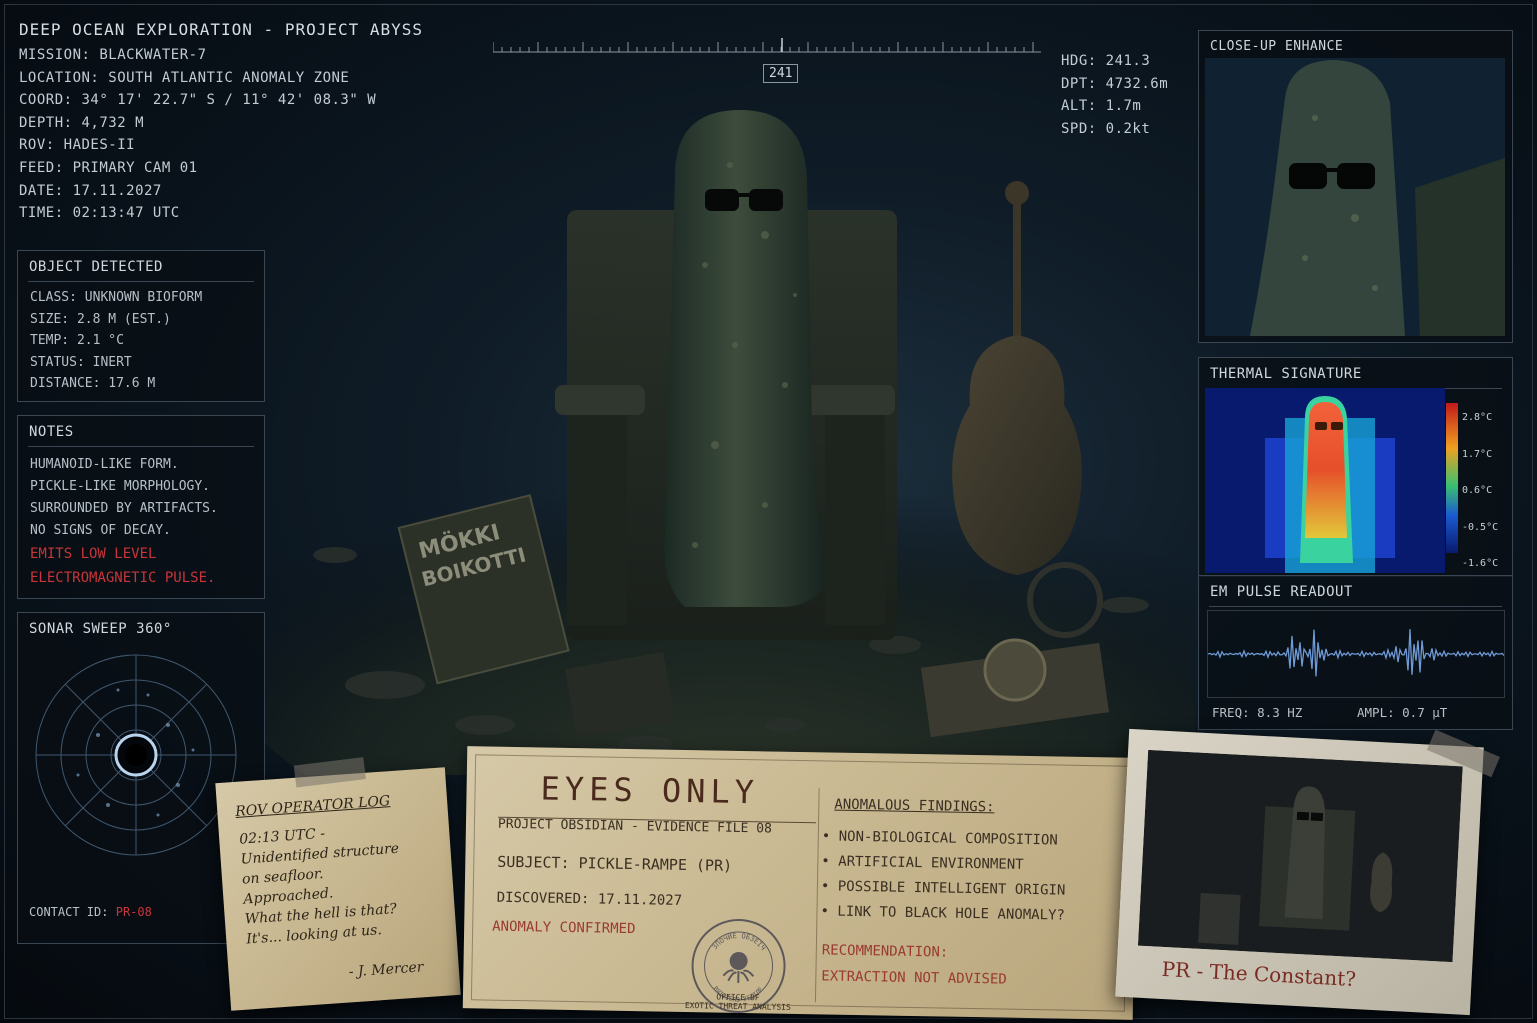  Describe the element at coordinates (221, 29) in the screenshot. I see `page-title: DEEP OCEAN EXPLORATION - PROJECT ABYSS` at that location.